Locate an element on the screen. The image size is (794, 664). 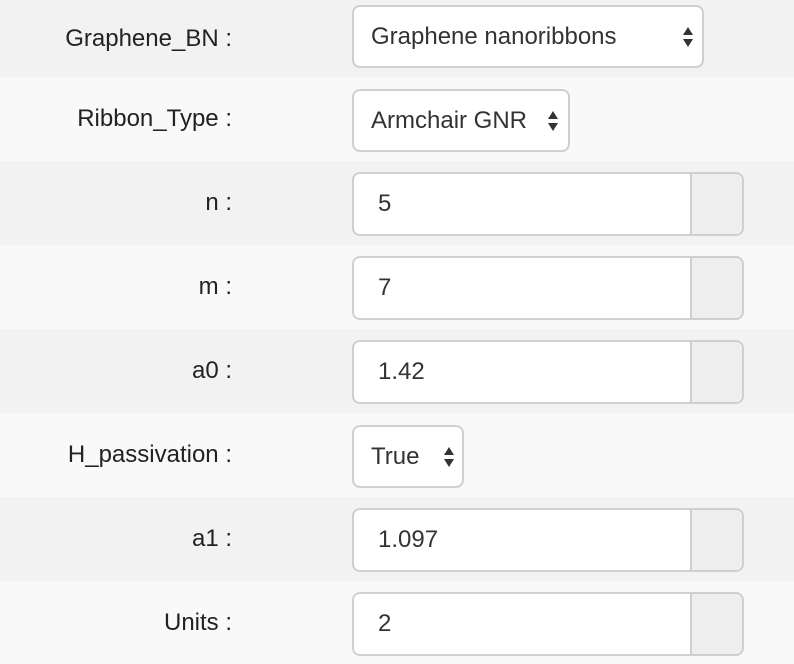
n-input-group: 5 is located at coordinates (548, 204).